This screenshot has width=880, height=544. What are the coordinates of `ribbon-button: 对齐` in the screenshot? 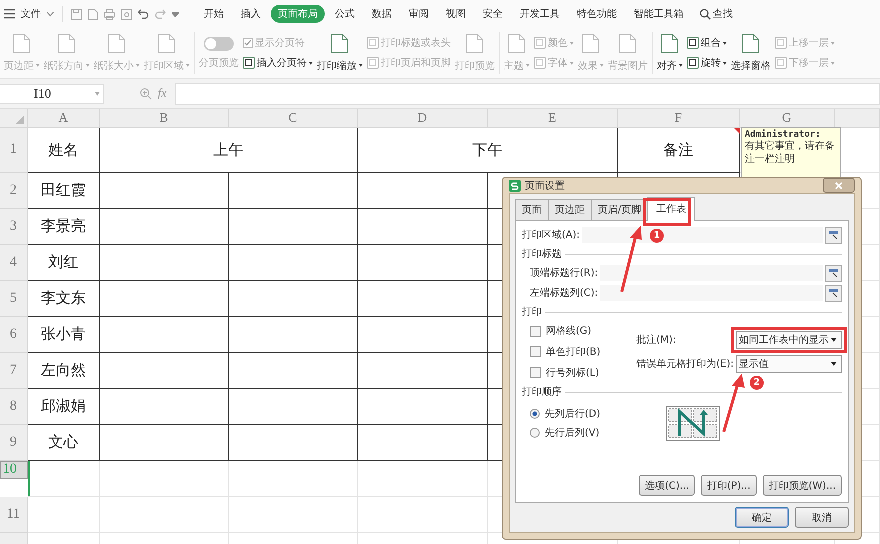 It's located at (670, 53).